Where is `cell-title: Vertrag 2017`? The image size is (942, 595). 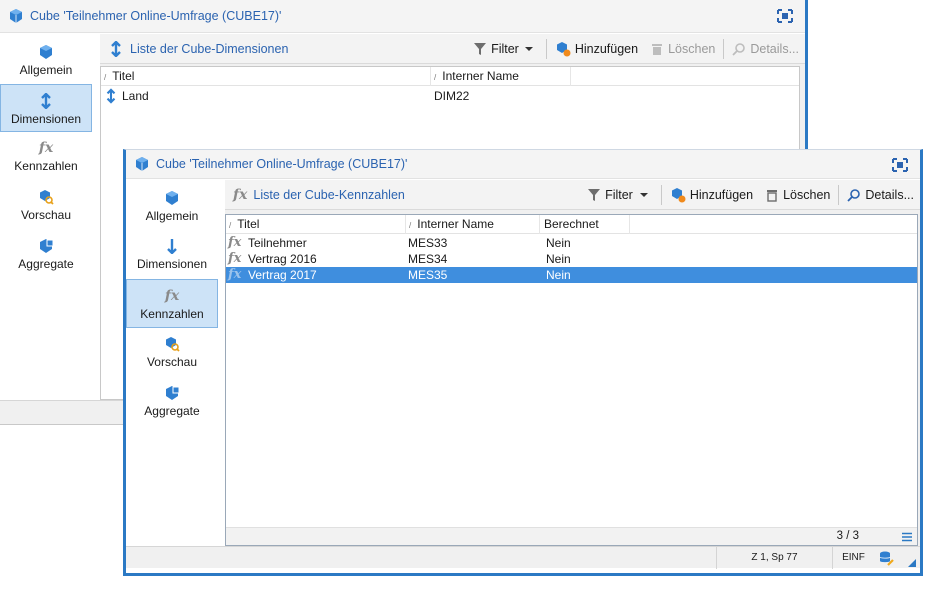 cell-title: Vertrag 2017 is located at coordinates (282, 275).